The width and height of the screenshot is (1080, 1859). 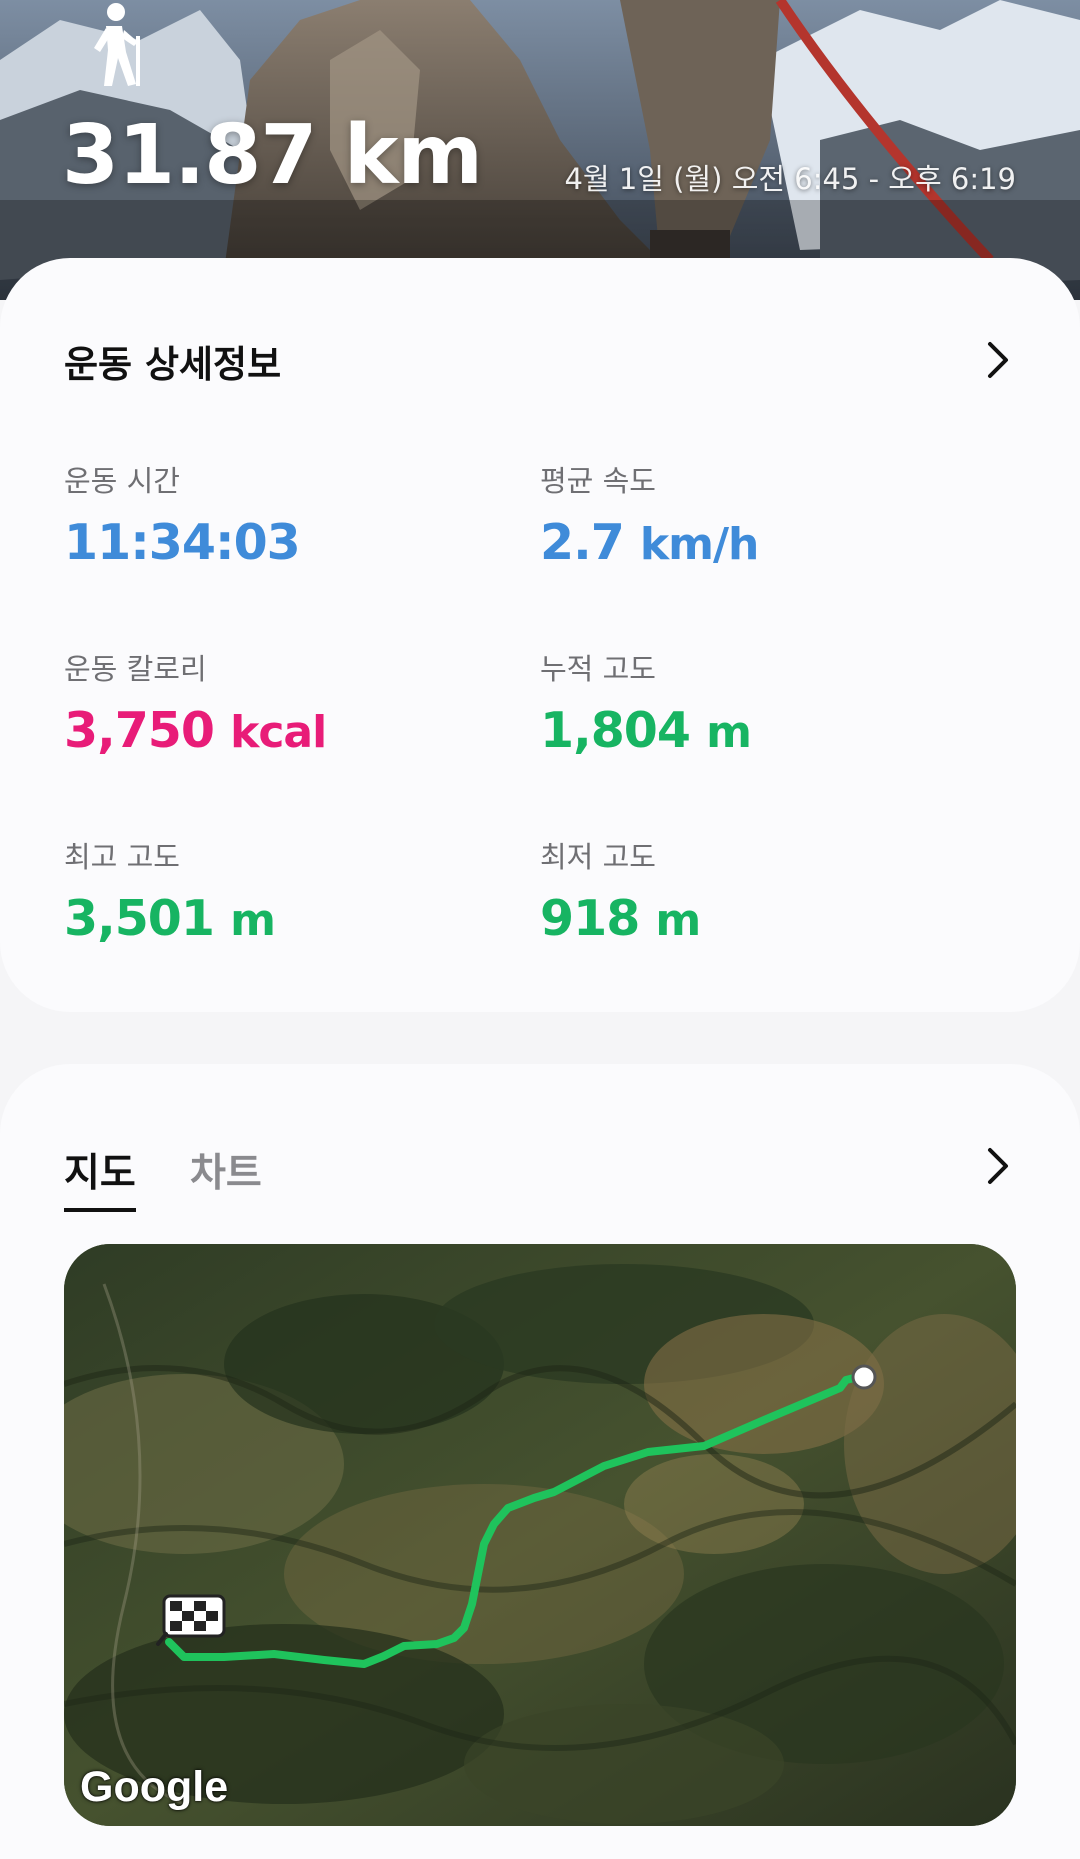 I want to click on stat-workout-time: 운동 시간 11:34:03, so click(x=182, y=514).